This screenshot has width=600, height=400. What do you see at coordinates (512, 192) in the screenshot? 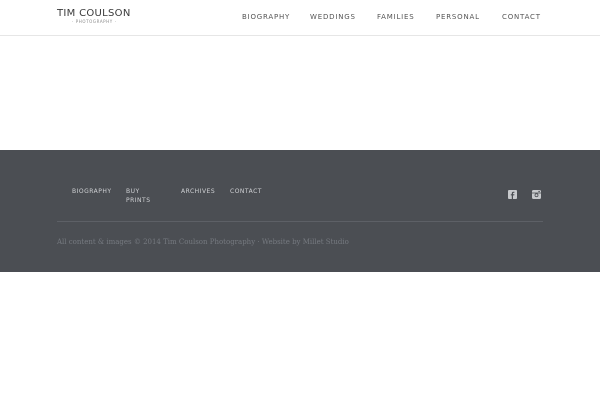
I see `facebook-icon` at bounding box center [512, 192].